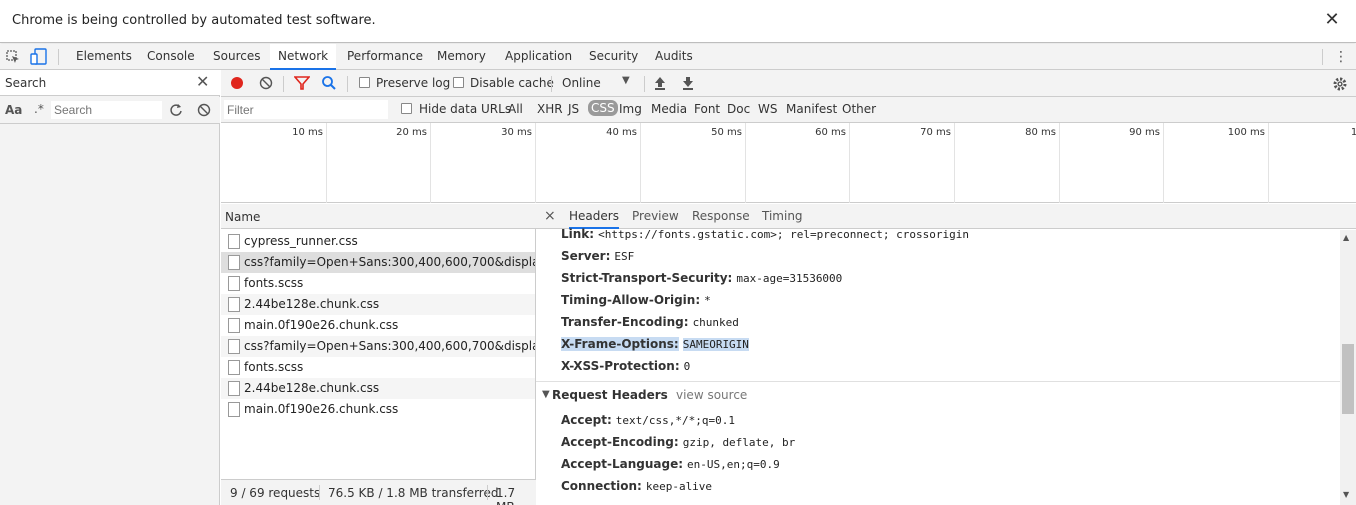 The width and height of the screenshot is (1356, 505). Describe the element at coordinates (378, 241) in the screenshot. I see `request-row: cypress_runner.css` at that location.